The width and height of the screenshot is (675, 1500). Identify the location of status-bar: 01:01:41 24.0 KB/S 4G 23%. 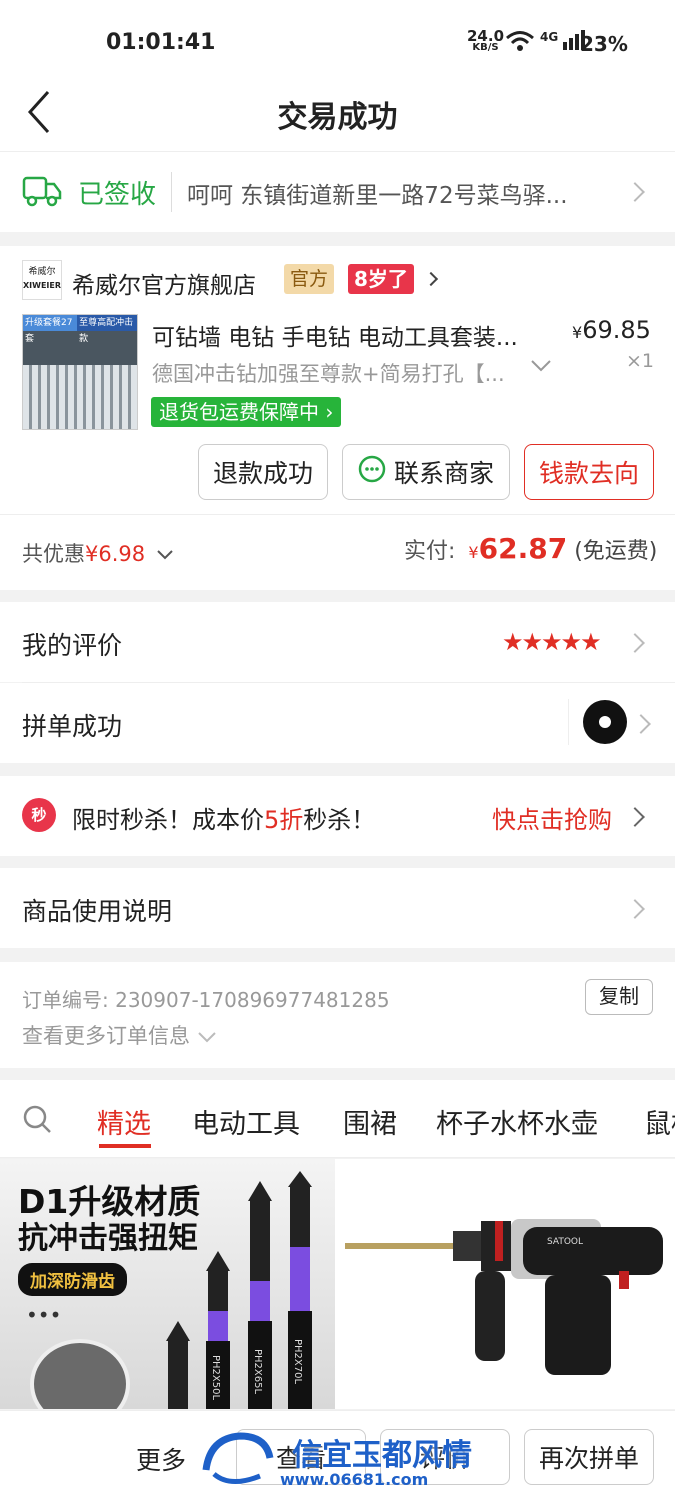
(337, 40).